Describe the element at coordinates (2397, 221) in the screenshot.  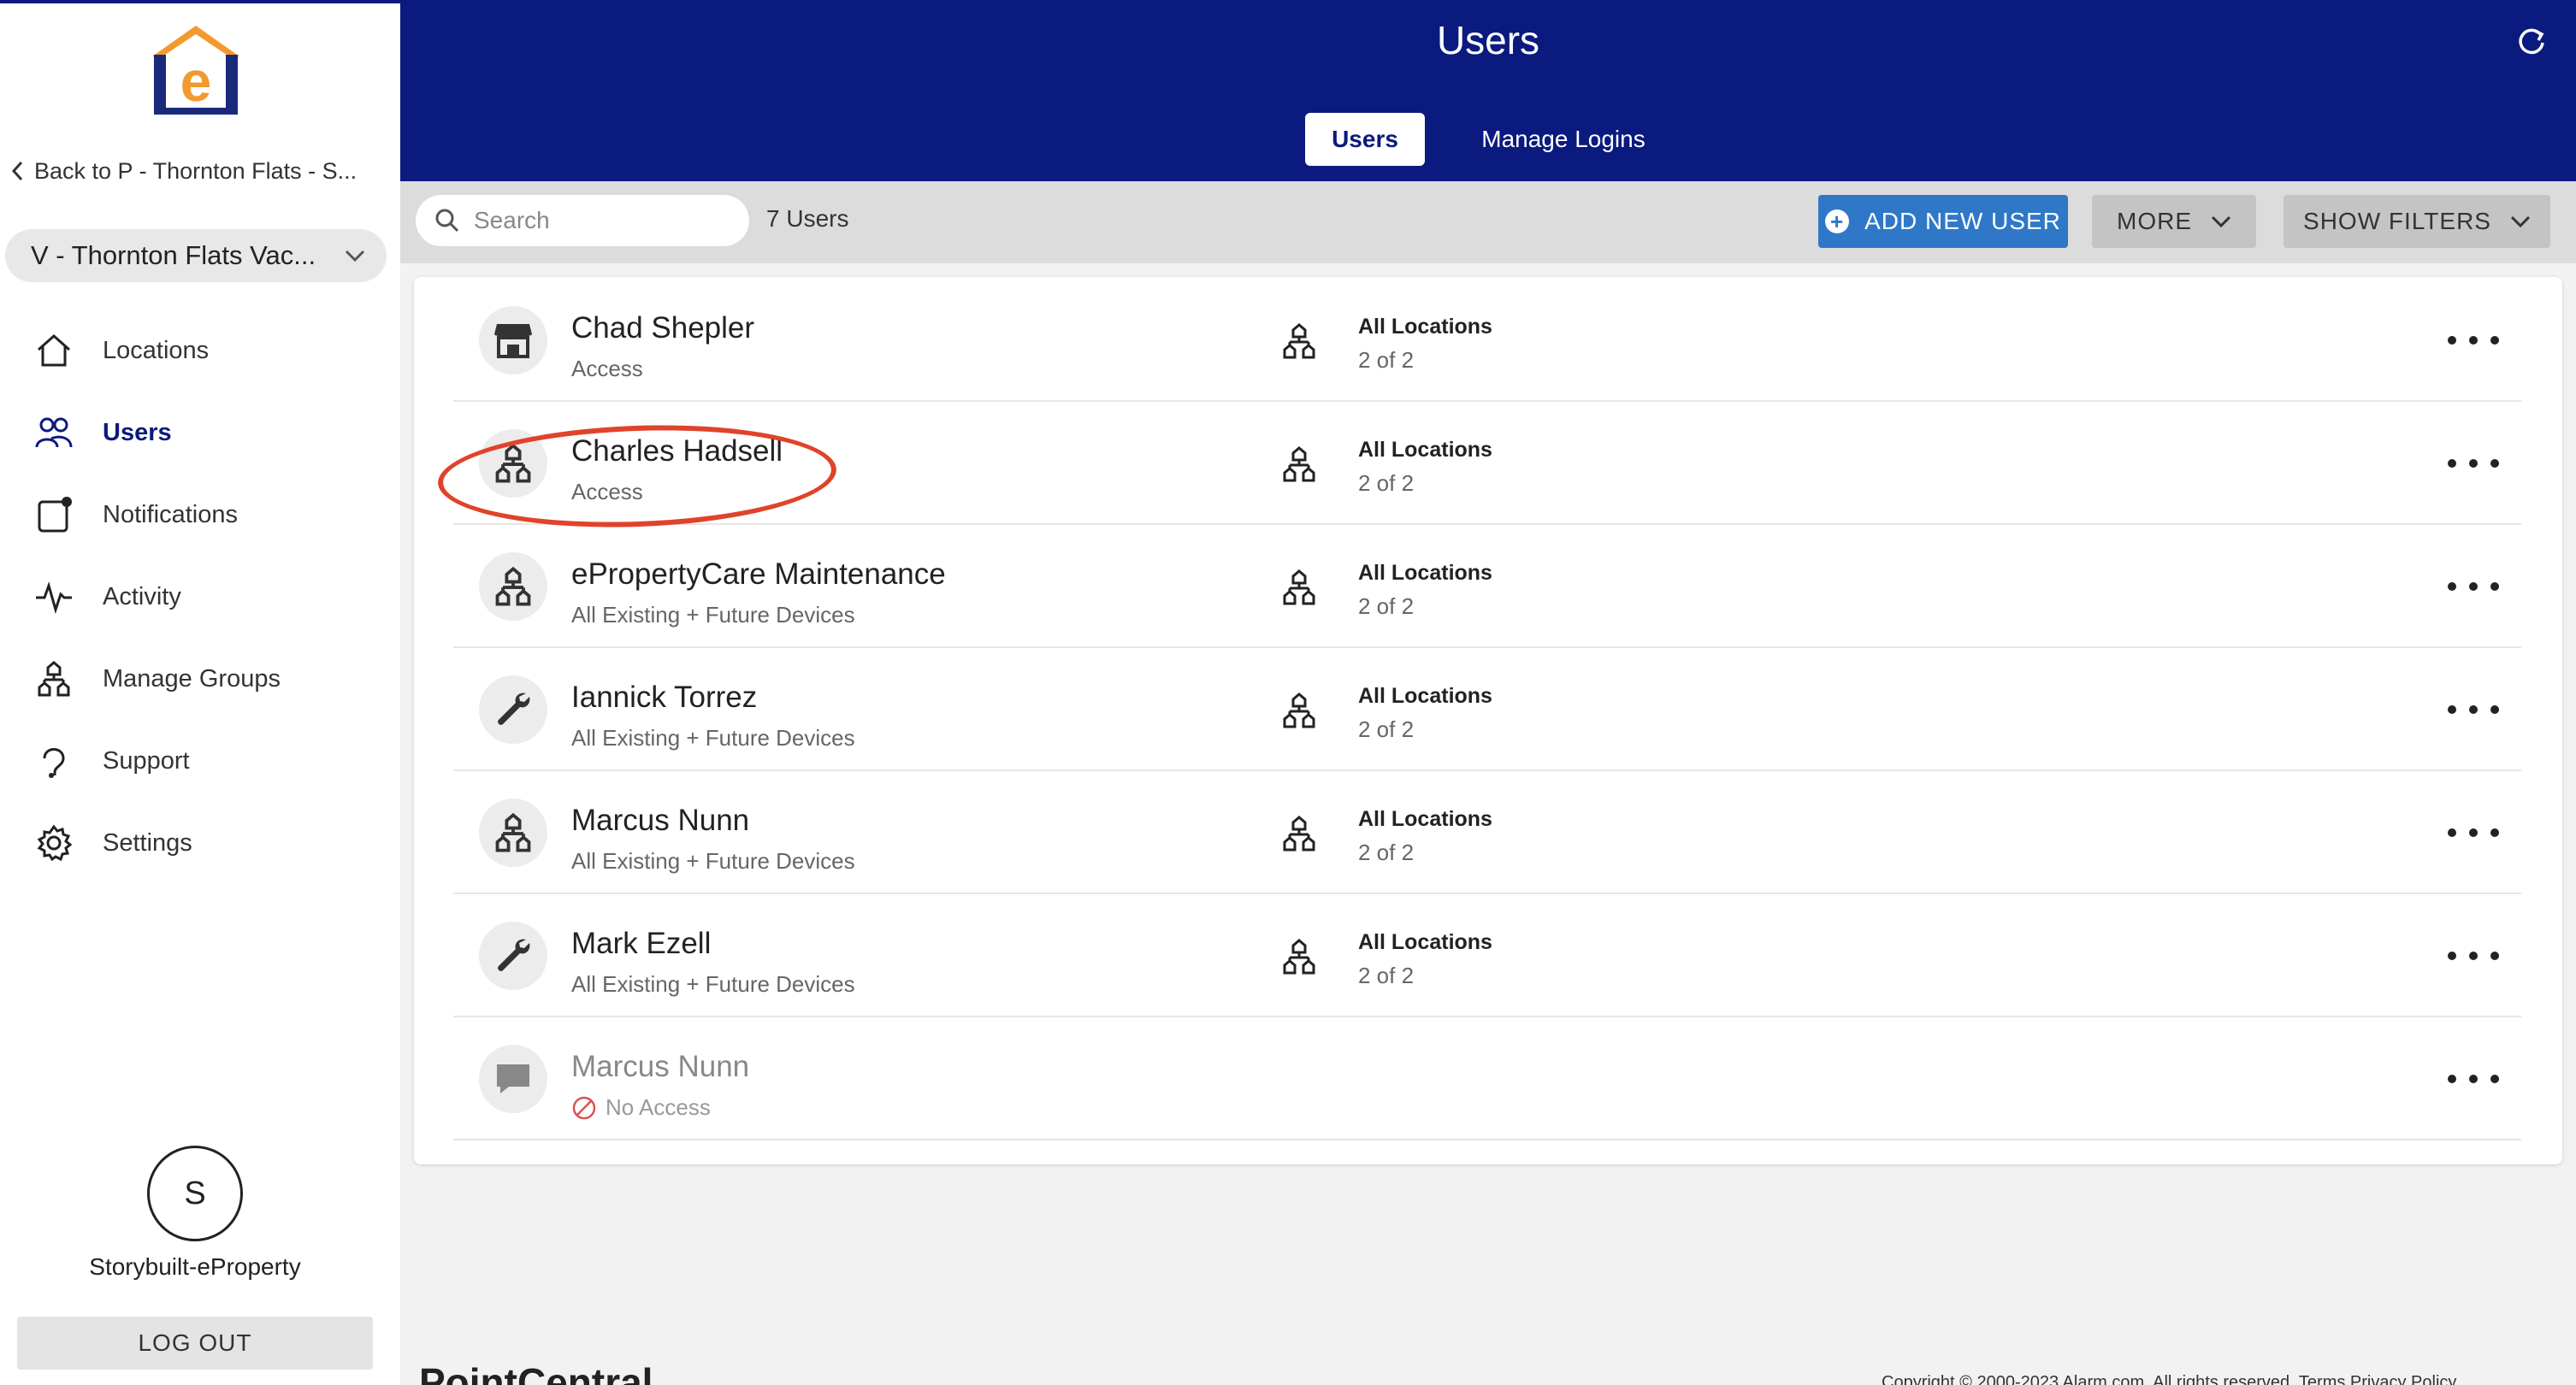
I see `show-filters-label: SHOW FILTERS` at that location.